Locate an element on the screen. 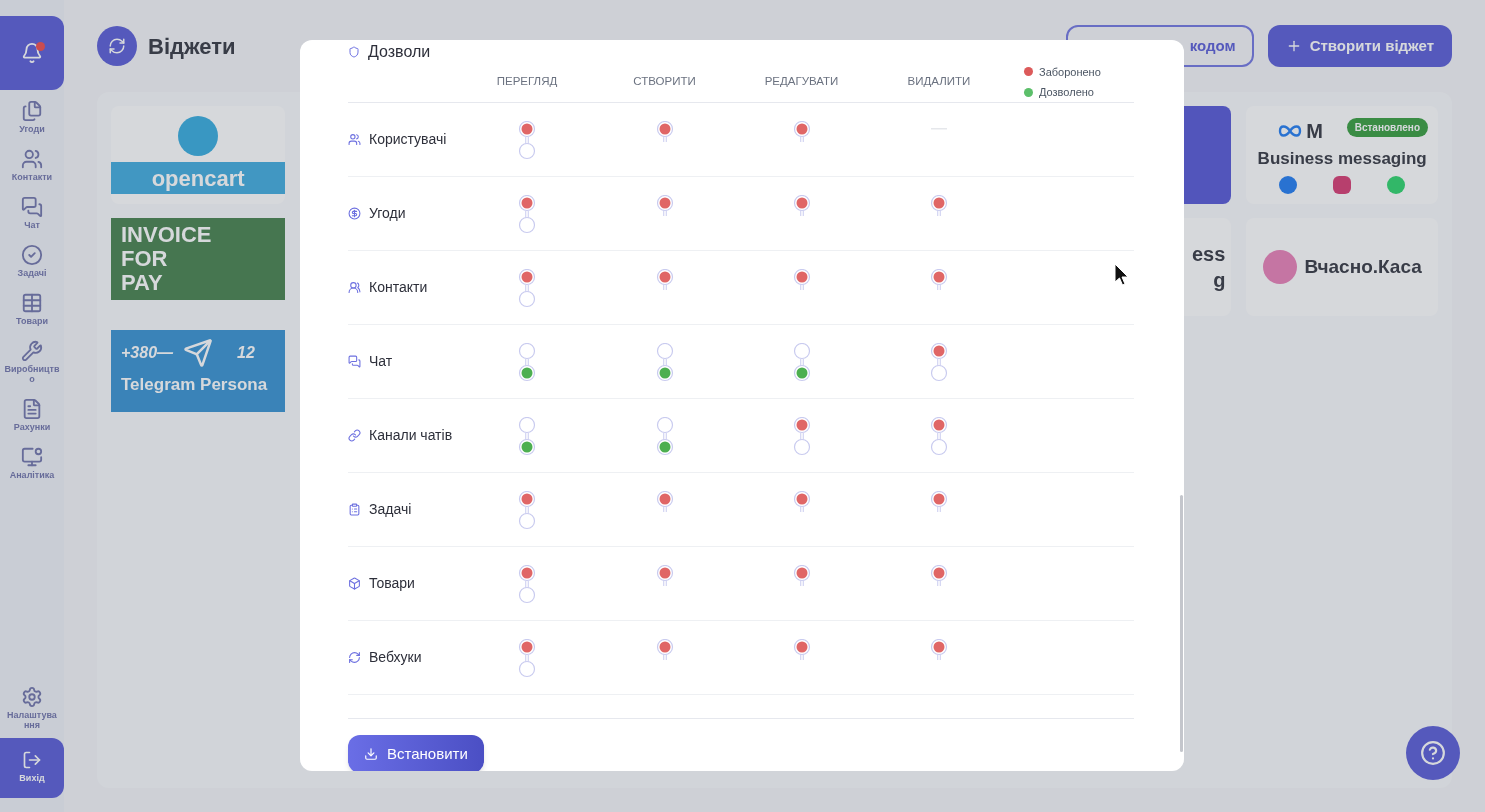 Image resolution: width=1485 pixels, height=812 pixels. tools-icon is located at coordinates (32, 351).